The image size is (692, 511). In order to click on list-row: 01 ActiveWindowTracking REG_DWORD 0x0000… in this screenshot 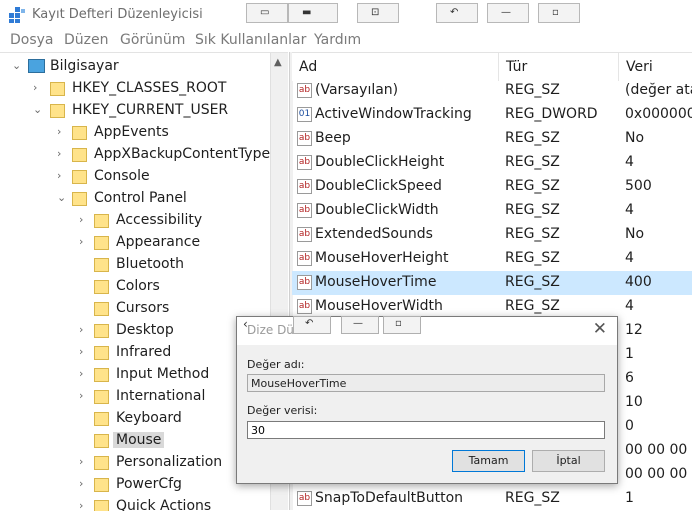, I will do `click(492, 115)`.